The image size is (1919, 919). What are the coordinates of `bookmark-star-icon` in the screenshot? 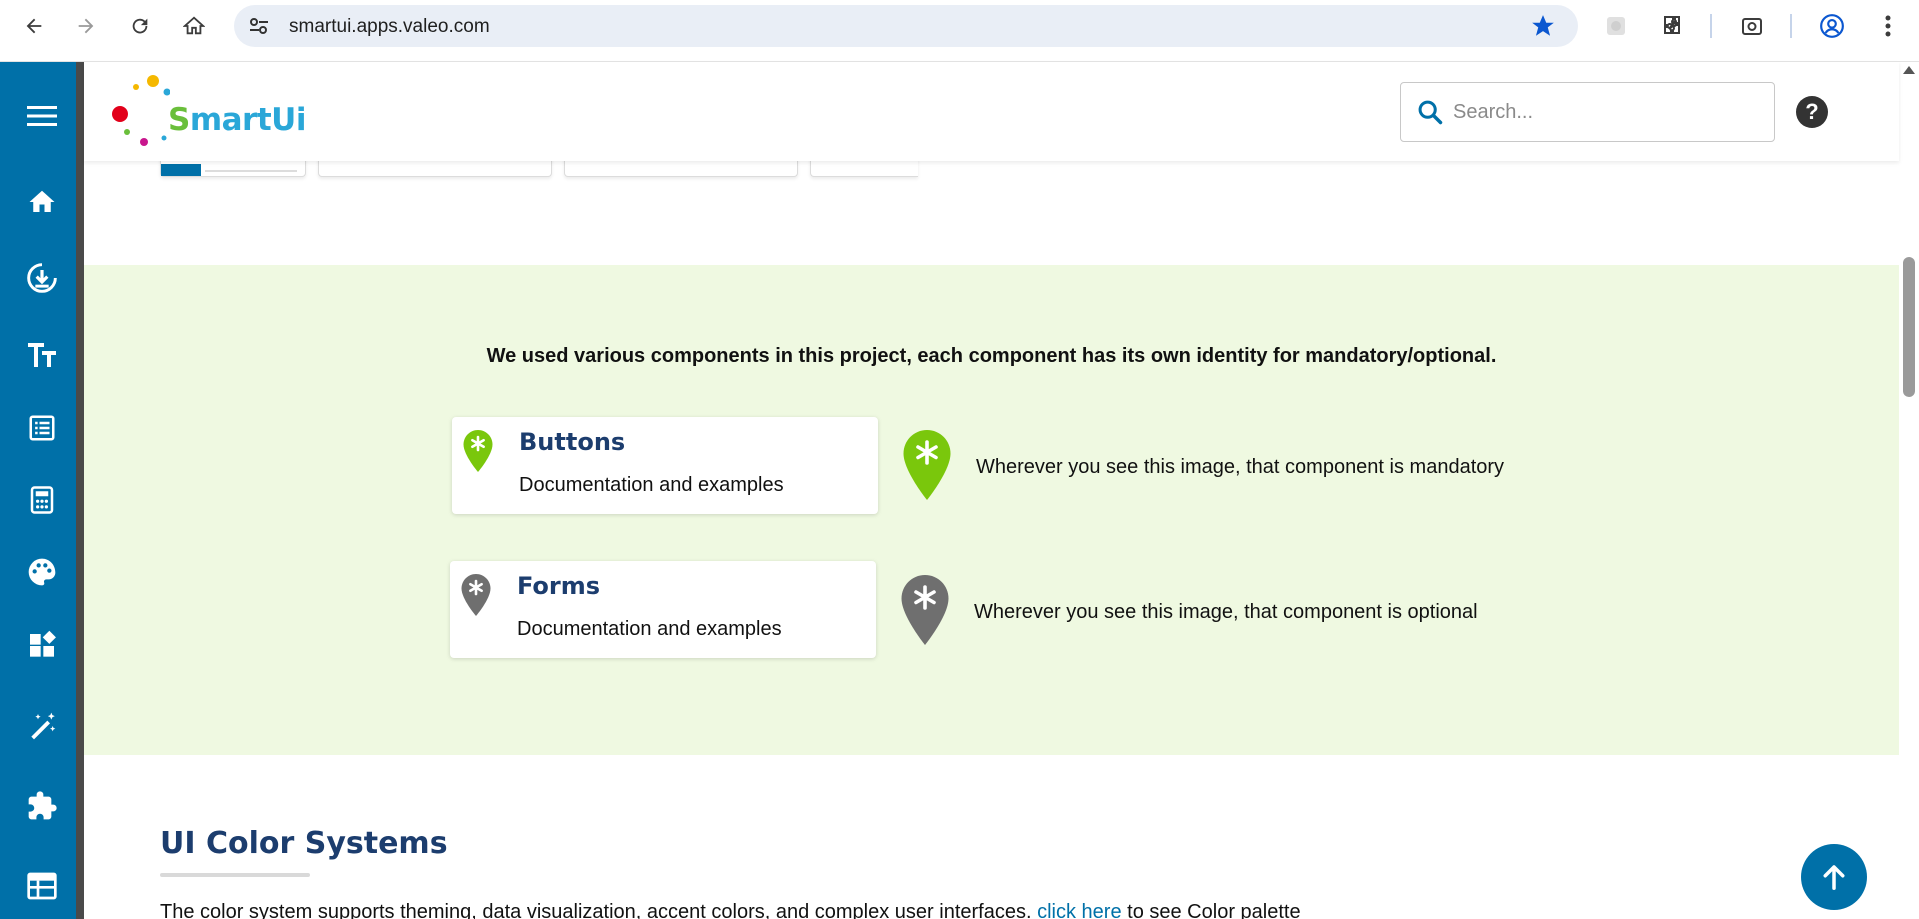 It's located at (1543, 26).